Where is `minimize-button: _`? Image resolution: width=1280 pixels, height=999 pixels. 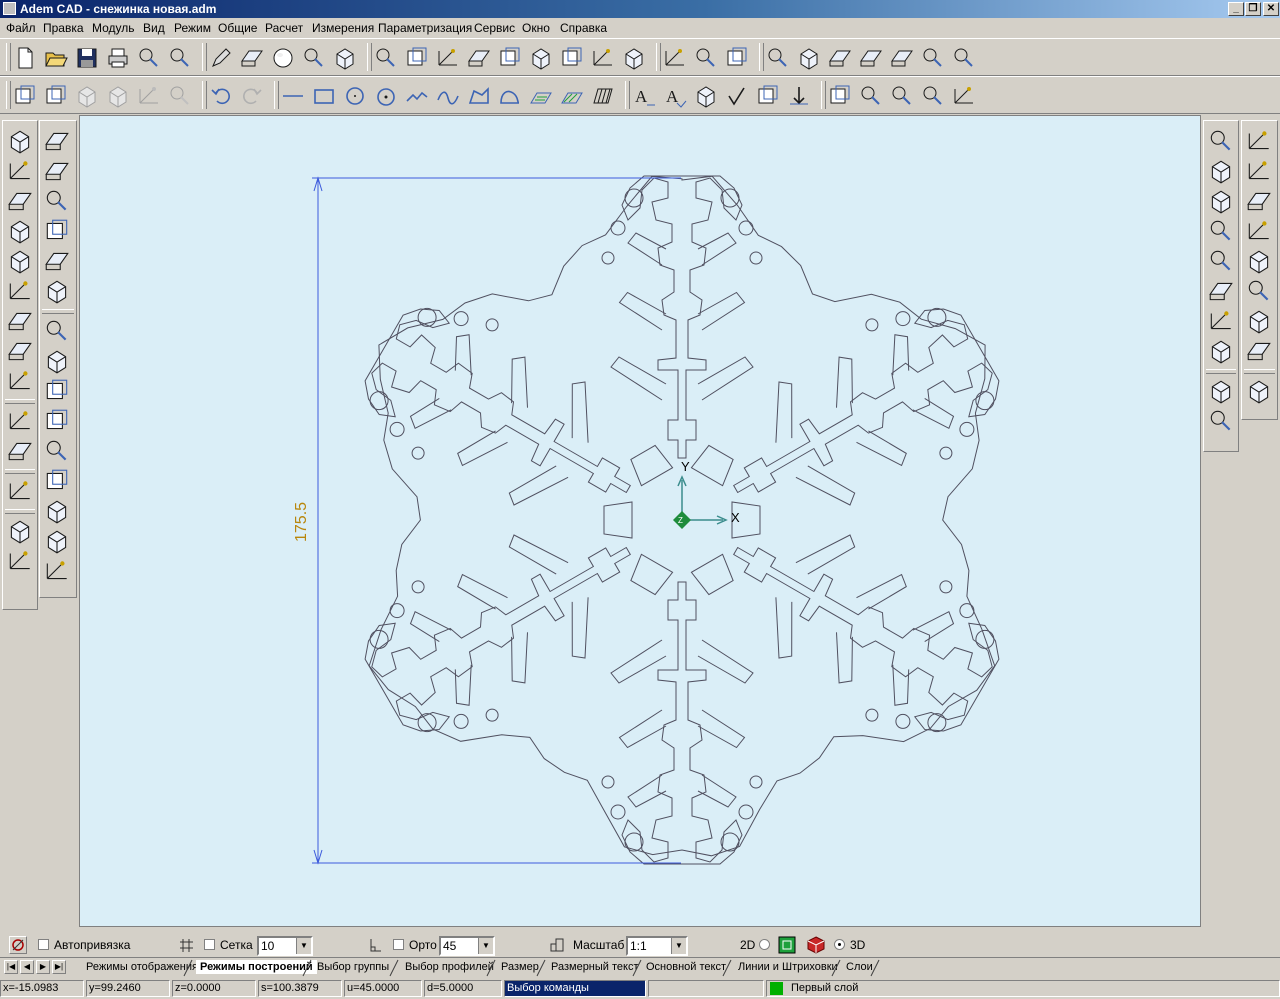
minimize-button: _ is located at coordinates (1236, 9).